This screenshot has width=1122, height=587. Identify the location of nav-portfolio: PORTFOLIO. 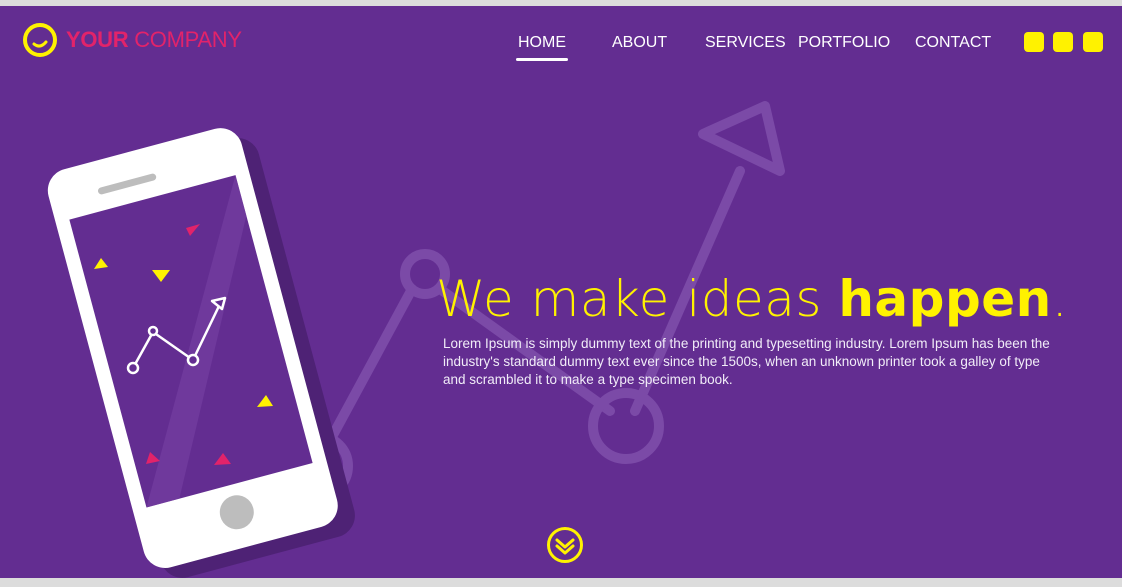
(844, 43).